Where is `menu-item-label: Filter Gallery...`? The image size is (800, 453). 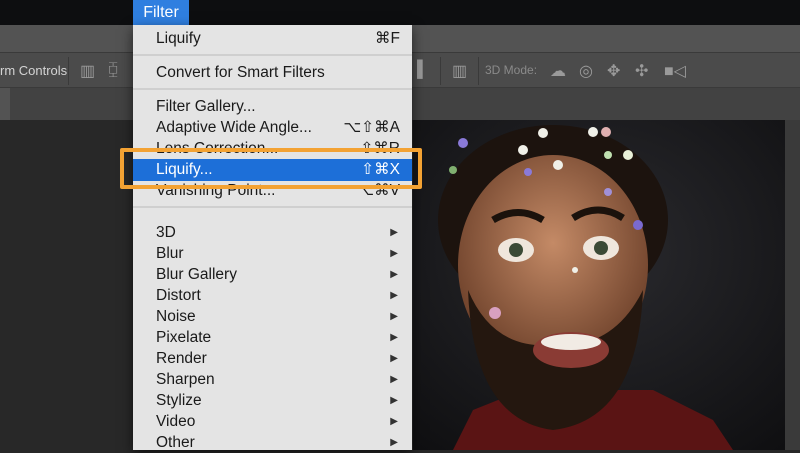 menu-item-label: Filter Gallery... is located at coordinates (206, 106).